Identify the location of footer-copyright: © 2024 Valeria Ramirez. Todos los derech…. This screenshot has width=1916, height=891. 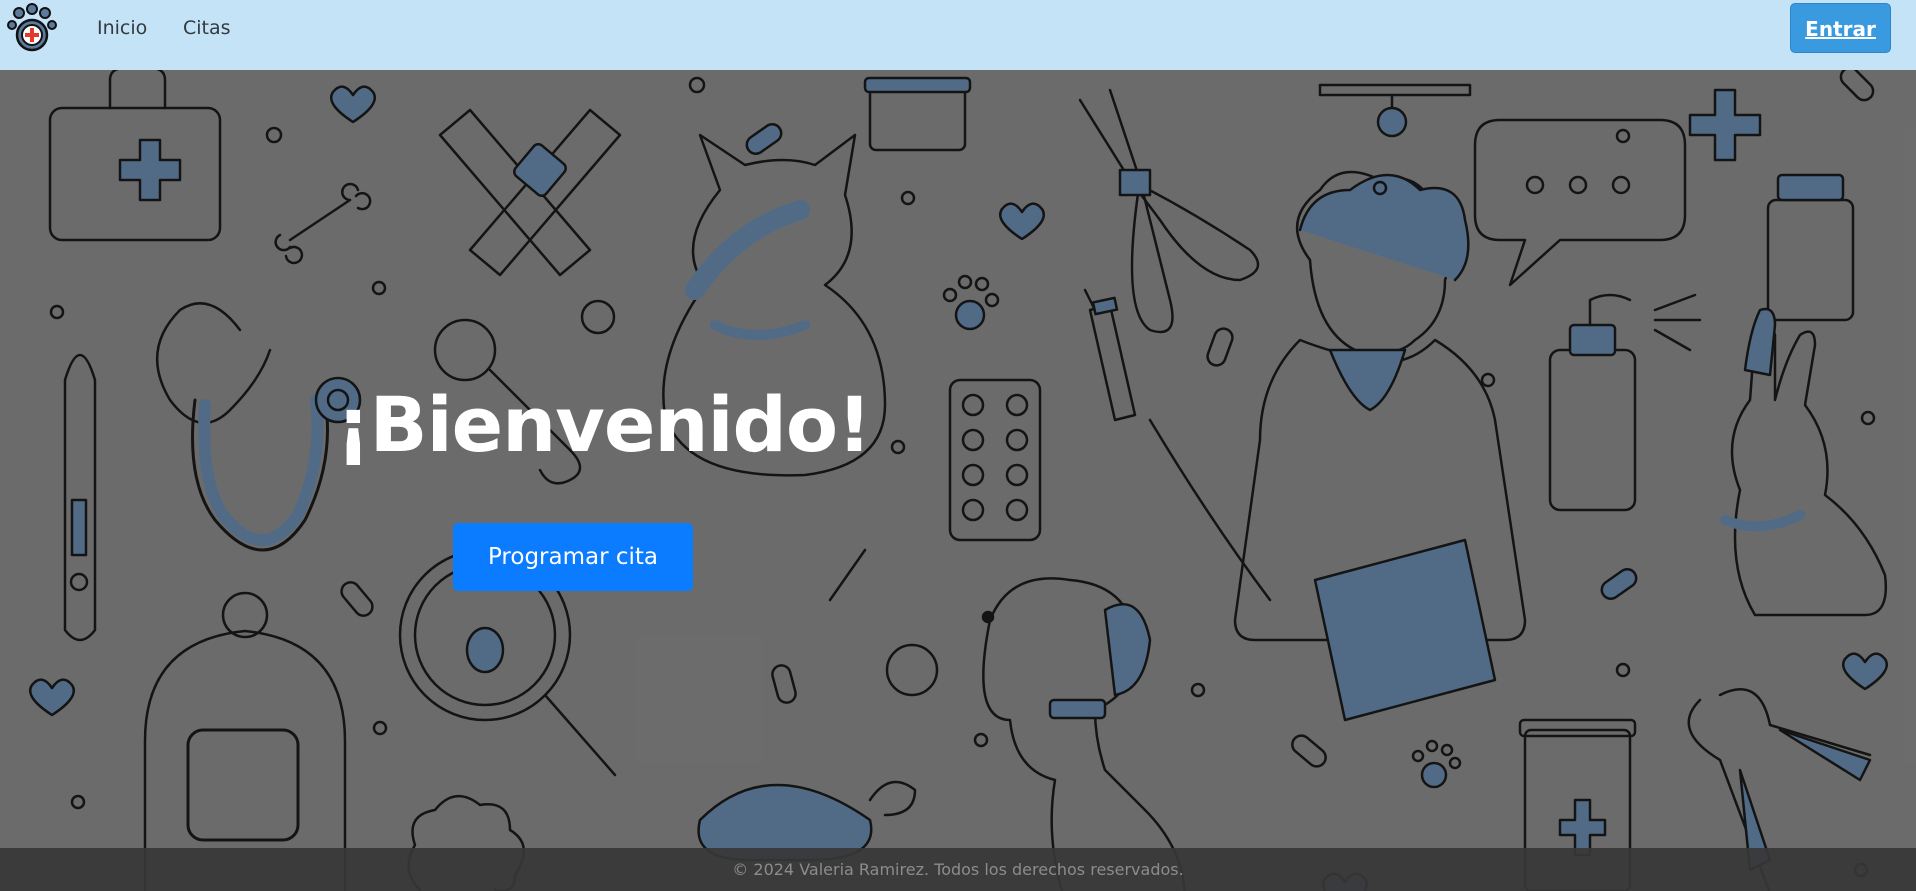
(958, 869).